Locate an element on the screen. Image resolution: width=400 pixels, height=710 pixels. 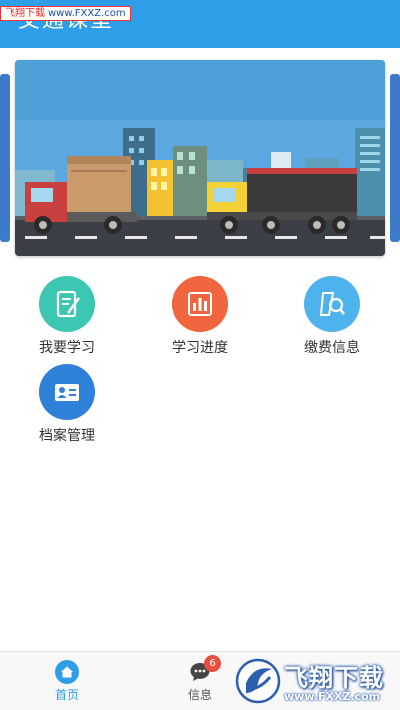
home-icon is located at coordinates (67, 672).